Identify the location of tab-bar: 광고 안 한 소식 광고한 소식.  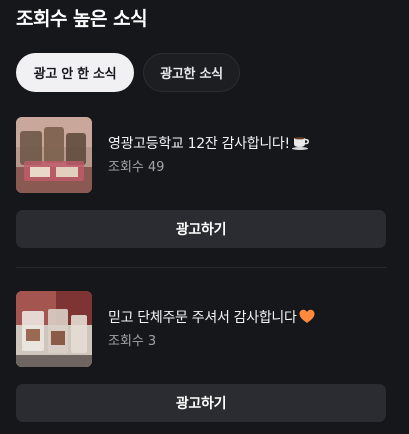
(128, 72).